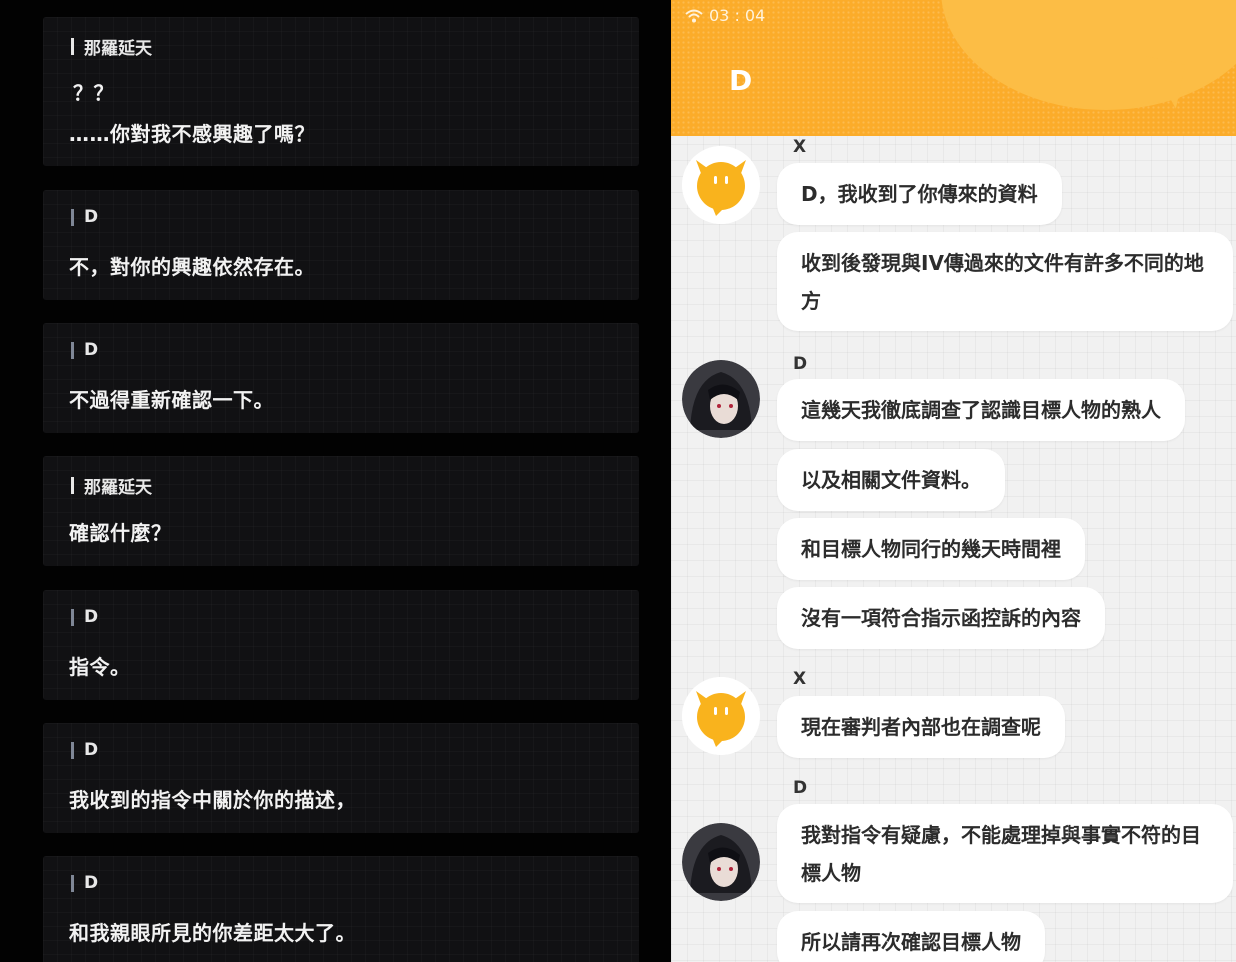  I want to click on log-entry: D 和我親眼所見的你差距太大了。, so click(341, 909).